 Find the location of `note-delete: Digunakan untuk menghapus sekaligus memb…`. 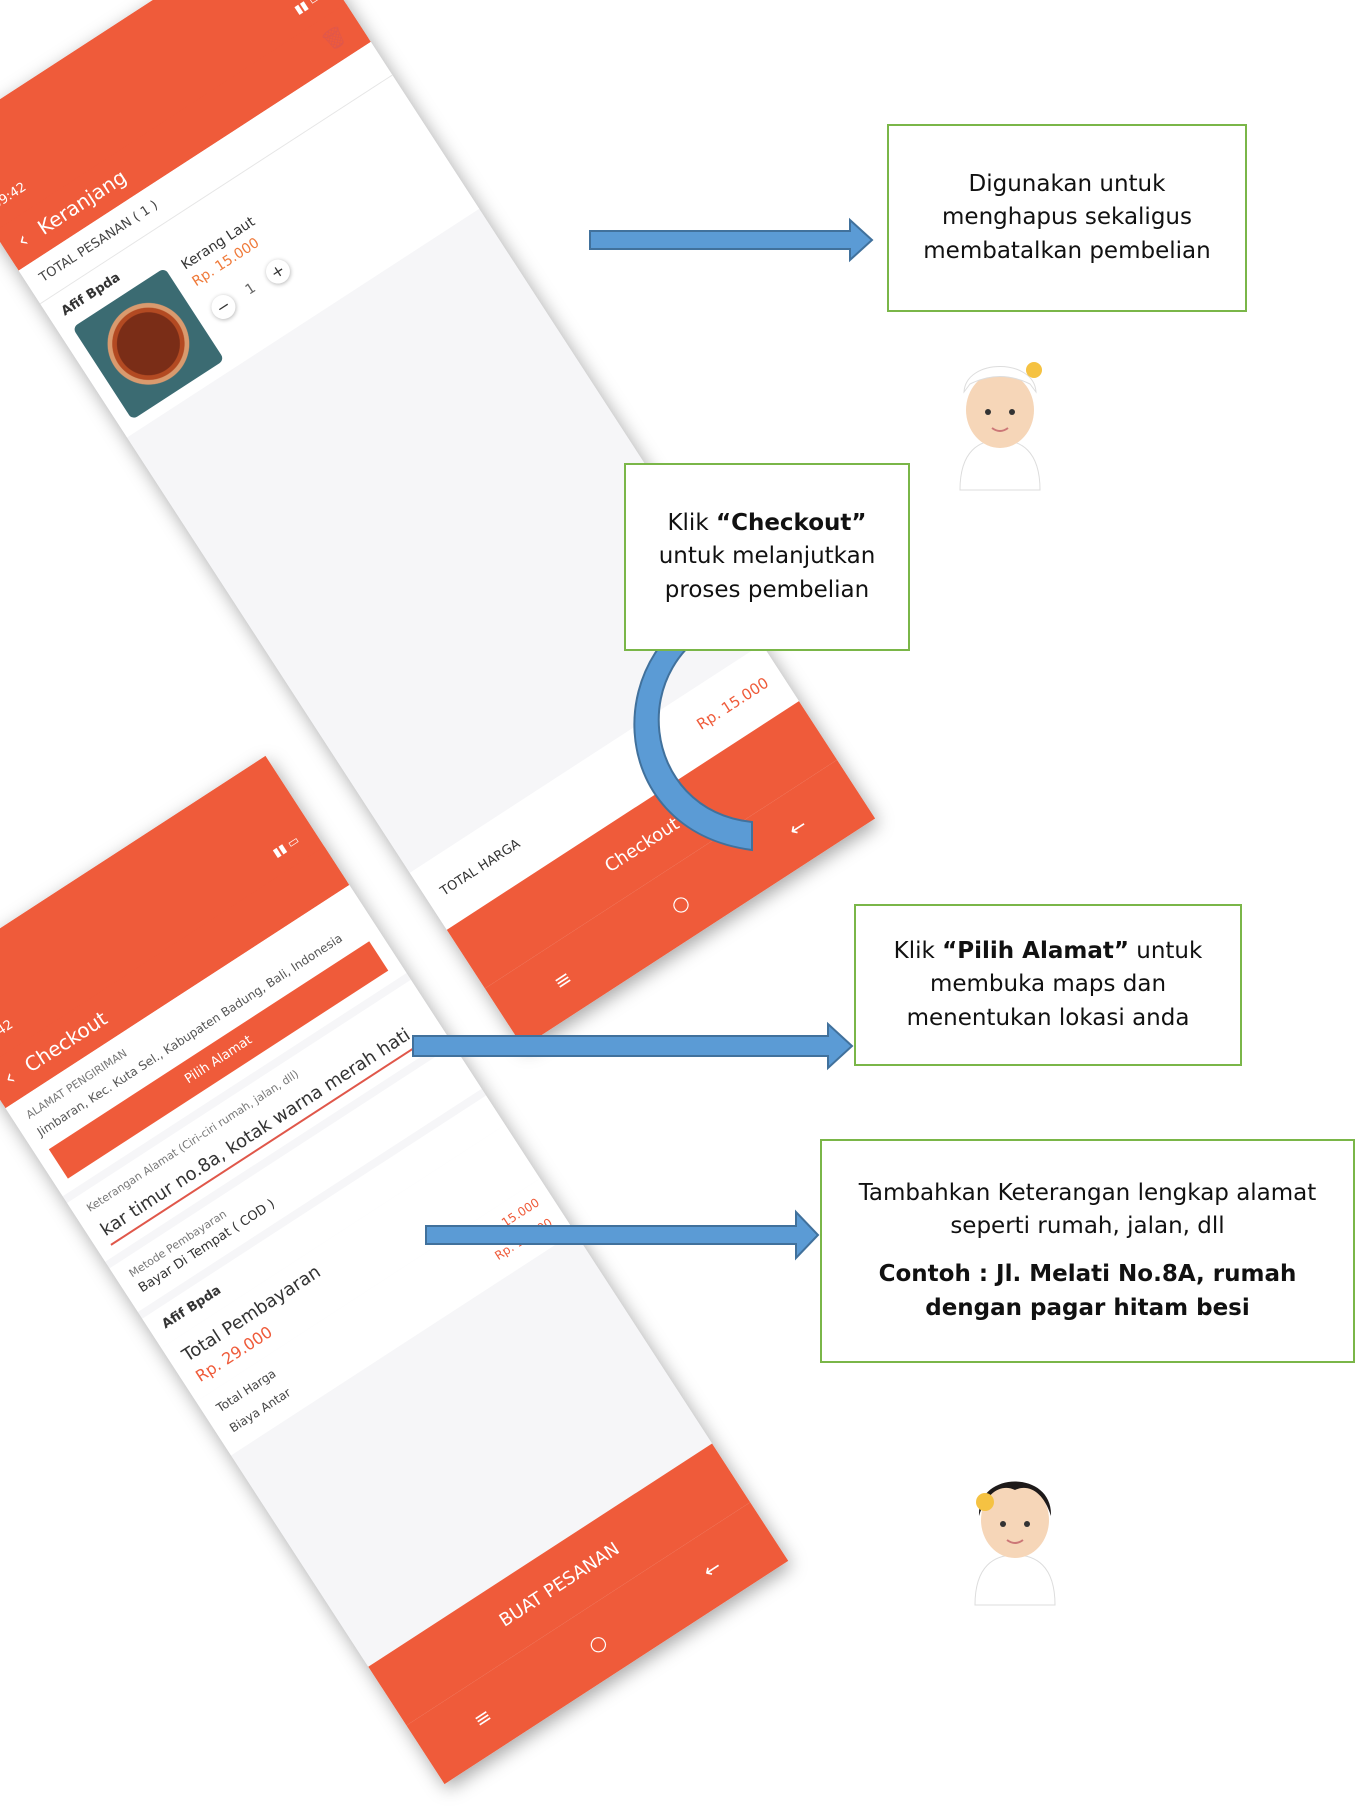

note-delete: Digunakan untuk menghapus sekaligus memb… is located at coordinates (1067, 218).